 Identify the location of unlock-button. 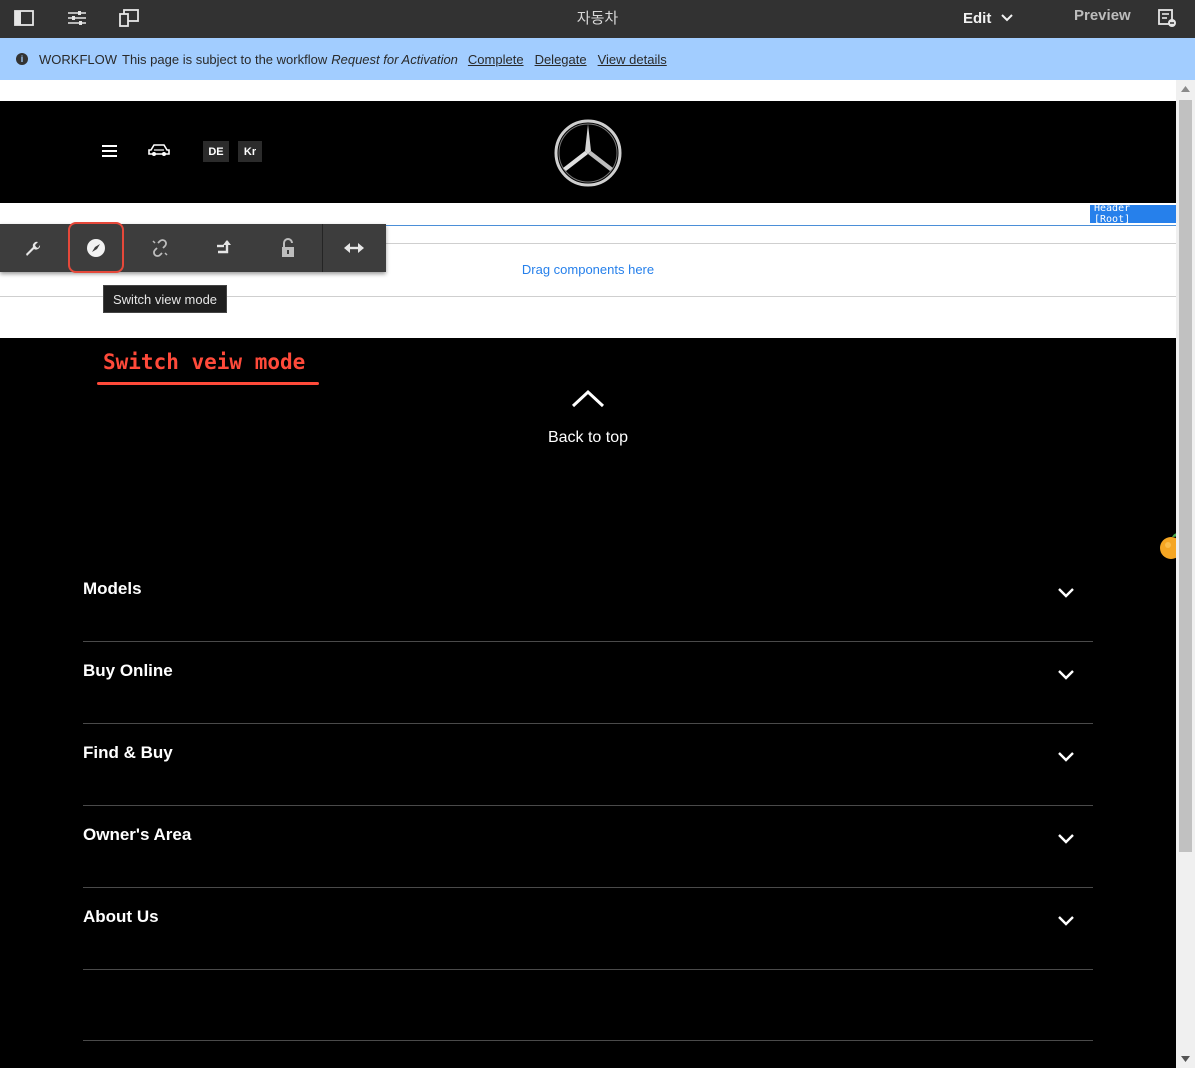
(288, 248).